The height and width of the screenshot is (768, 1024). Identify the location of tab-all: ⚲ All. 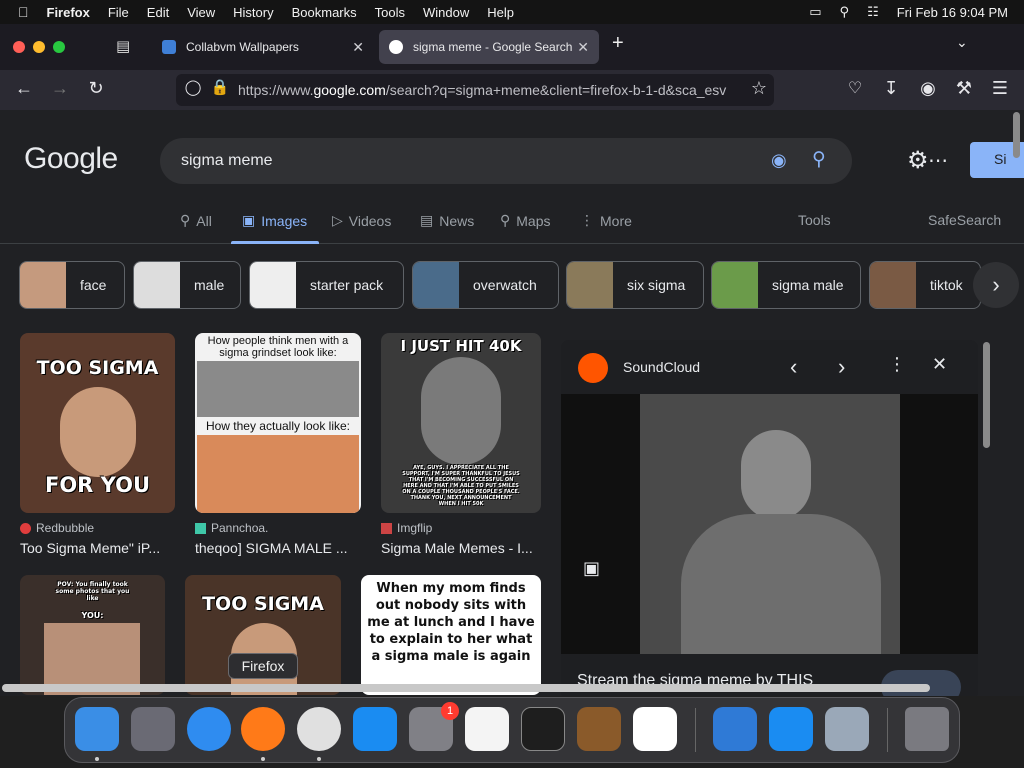
(196, 220).